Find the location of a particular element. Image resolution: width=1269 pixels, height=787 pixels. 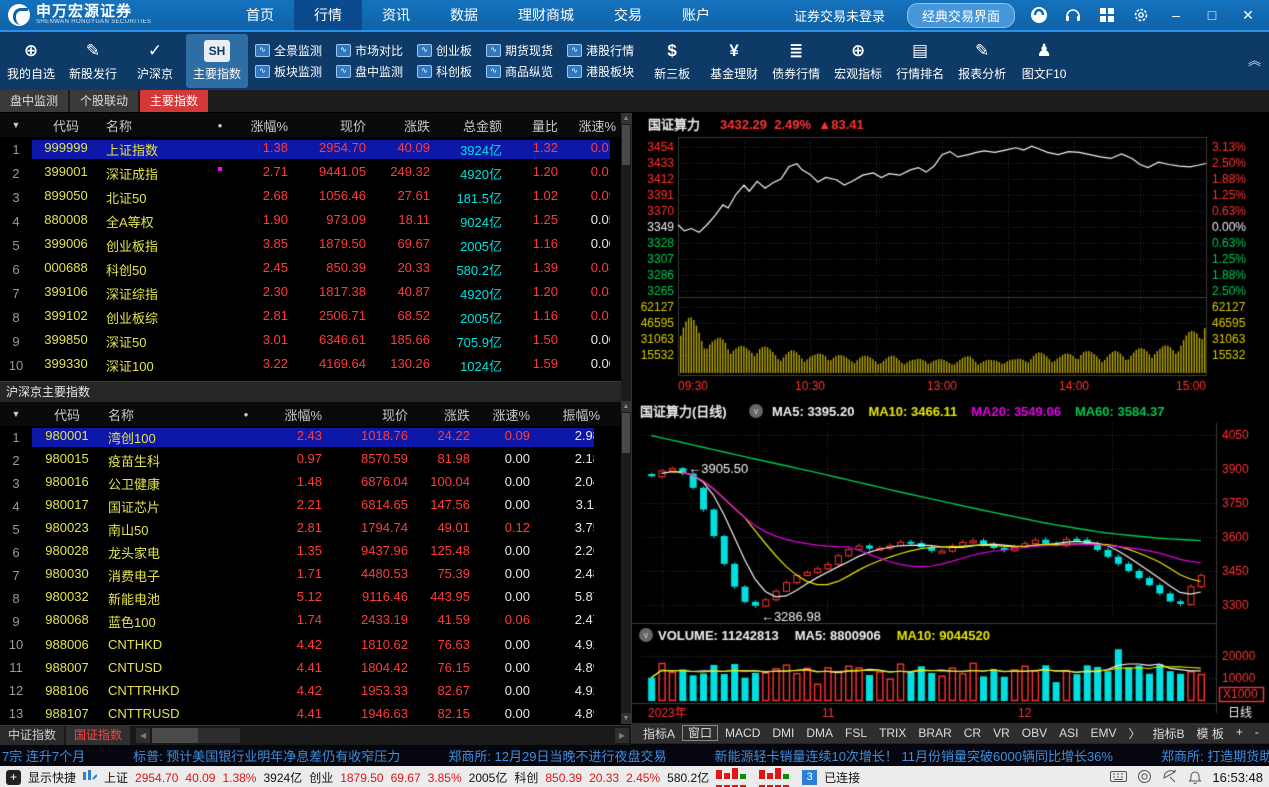

table-row-399006: 5399006创业板指3.851879.5069.672005亿1.160.00 is located at coordinates (315, 245).